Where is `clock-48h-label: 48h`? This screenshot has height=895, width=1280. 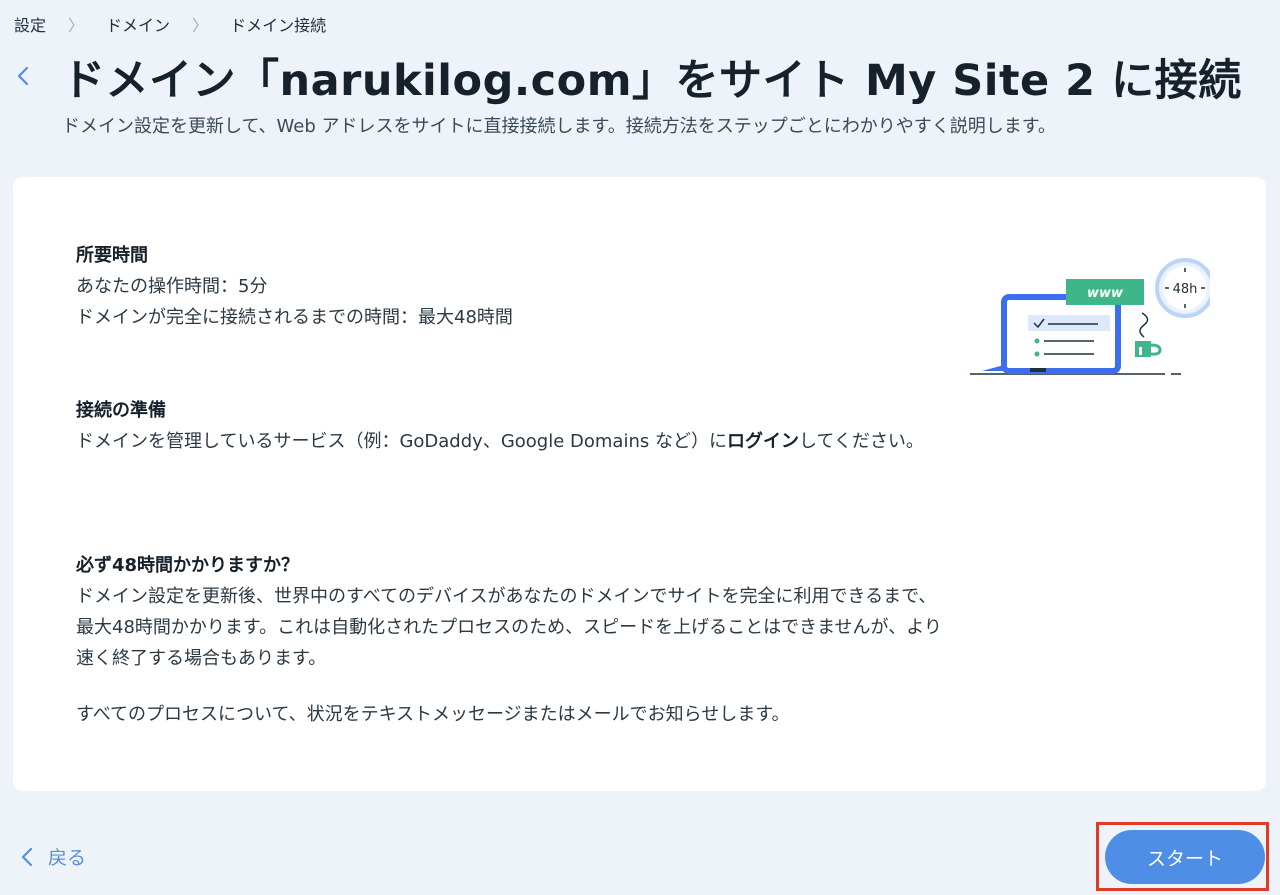
clock-48h-label: 48h is located at coordinates (1185, 289).